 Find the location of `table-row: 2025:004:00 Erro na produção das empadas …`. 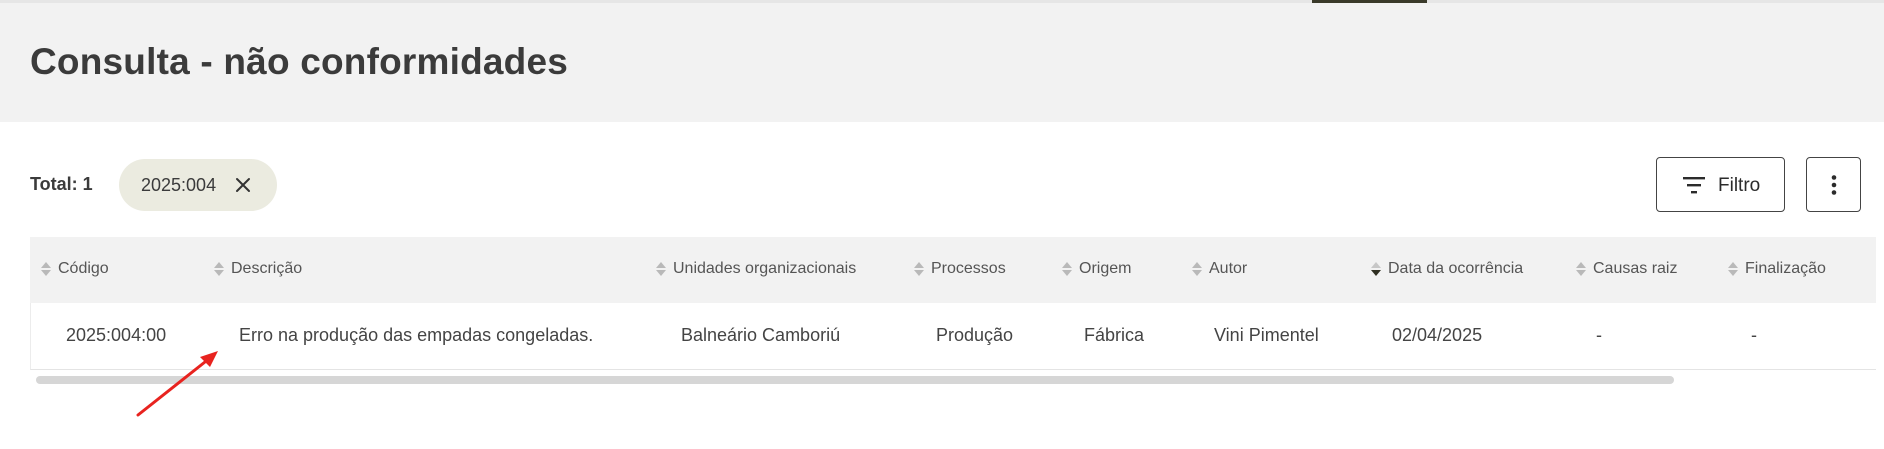

table-row: 2025:004:00 Erro na produção das empadas … is located at coordinates (953, 336).